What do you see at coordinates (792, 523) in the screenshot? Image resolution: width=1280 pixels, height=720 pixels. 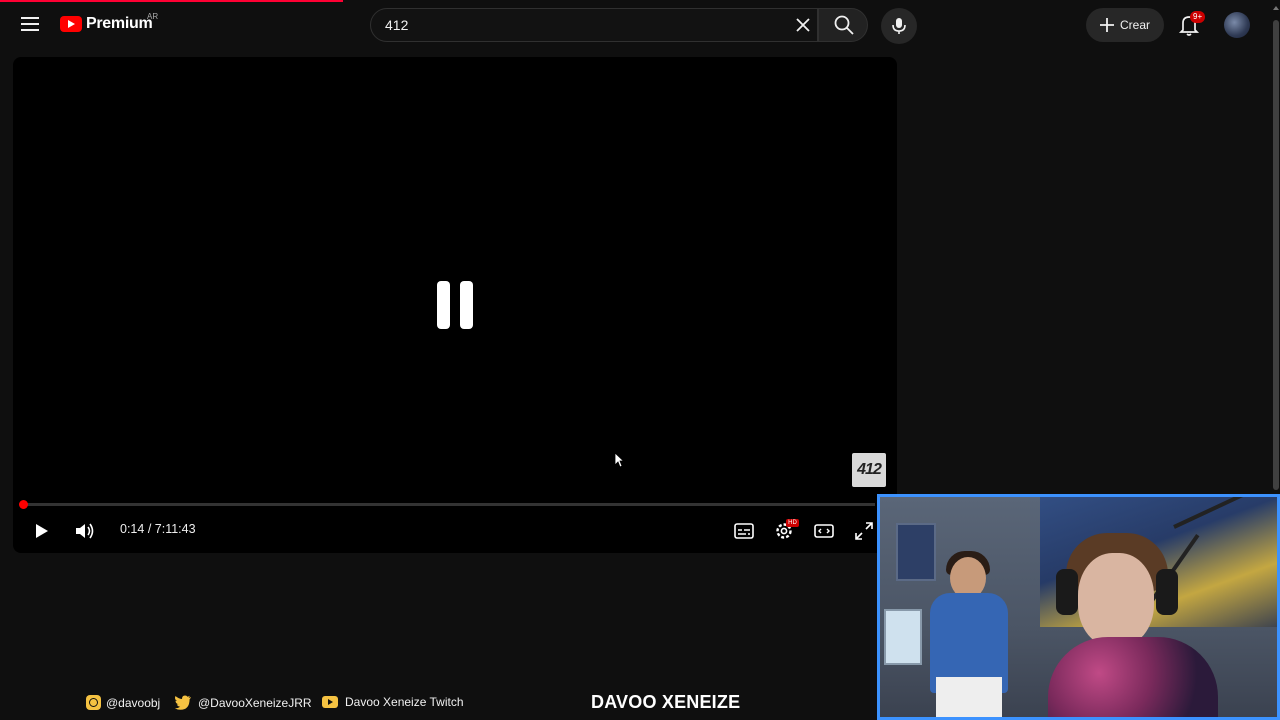 I see `hd-badge: HD` at bounding box center [792, 523].